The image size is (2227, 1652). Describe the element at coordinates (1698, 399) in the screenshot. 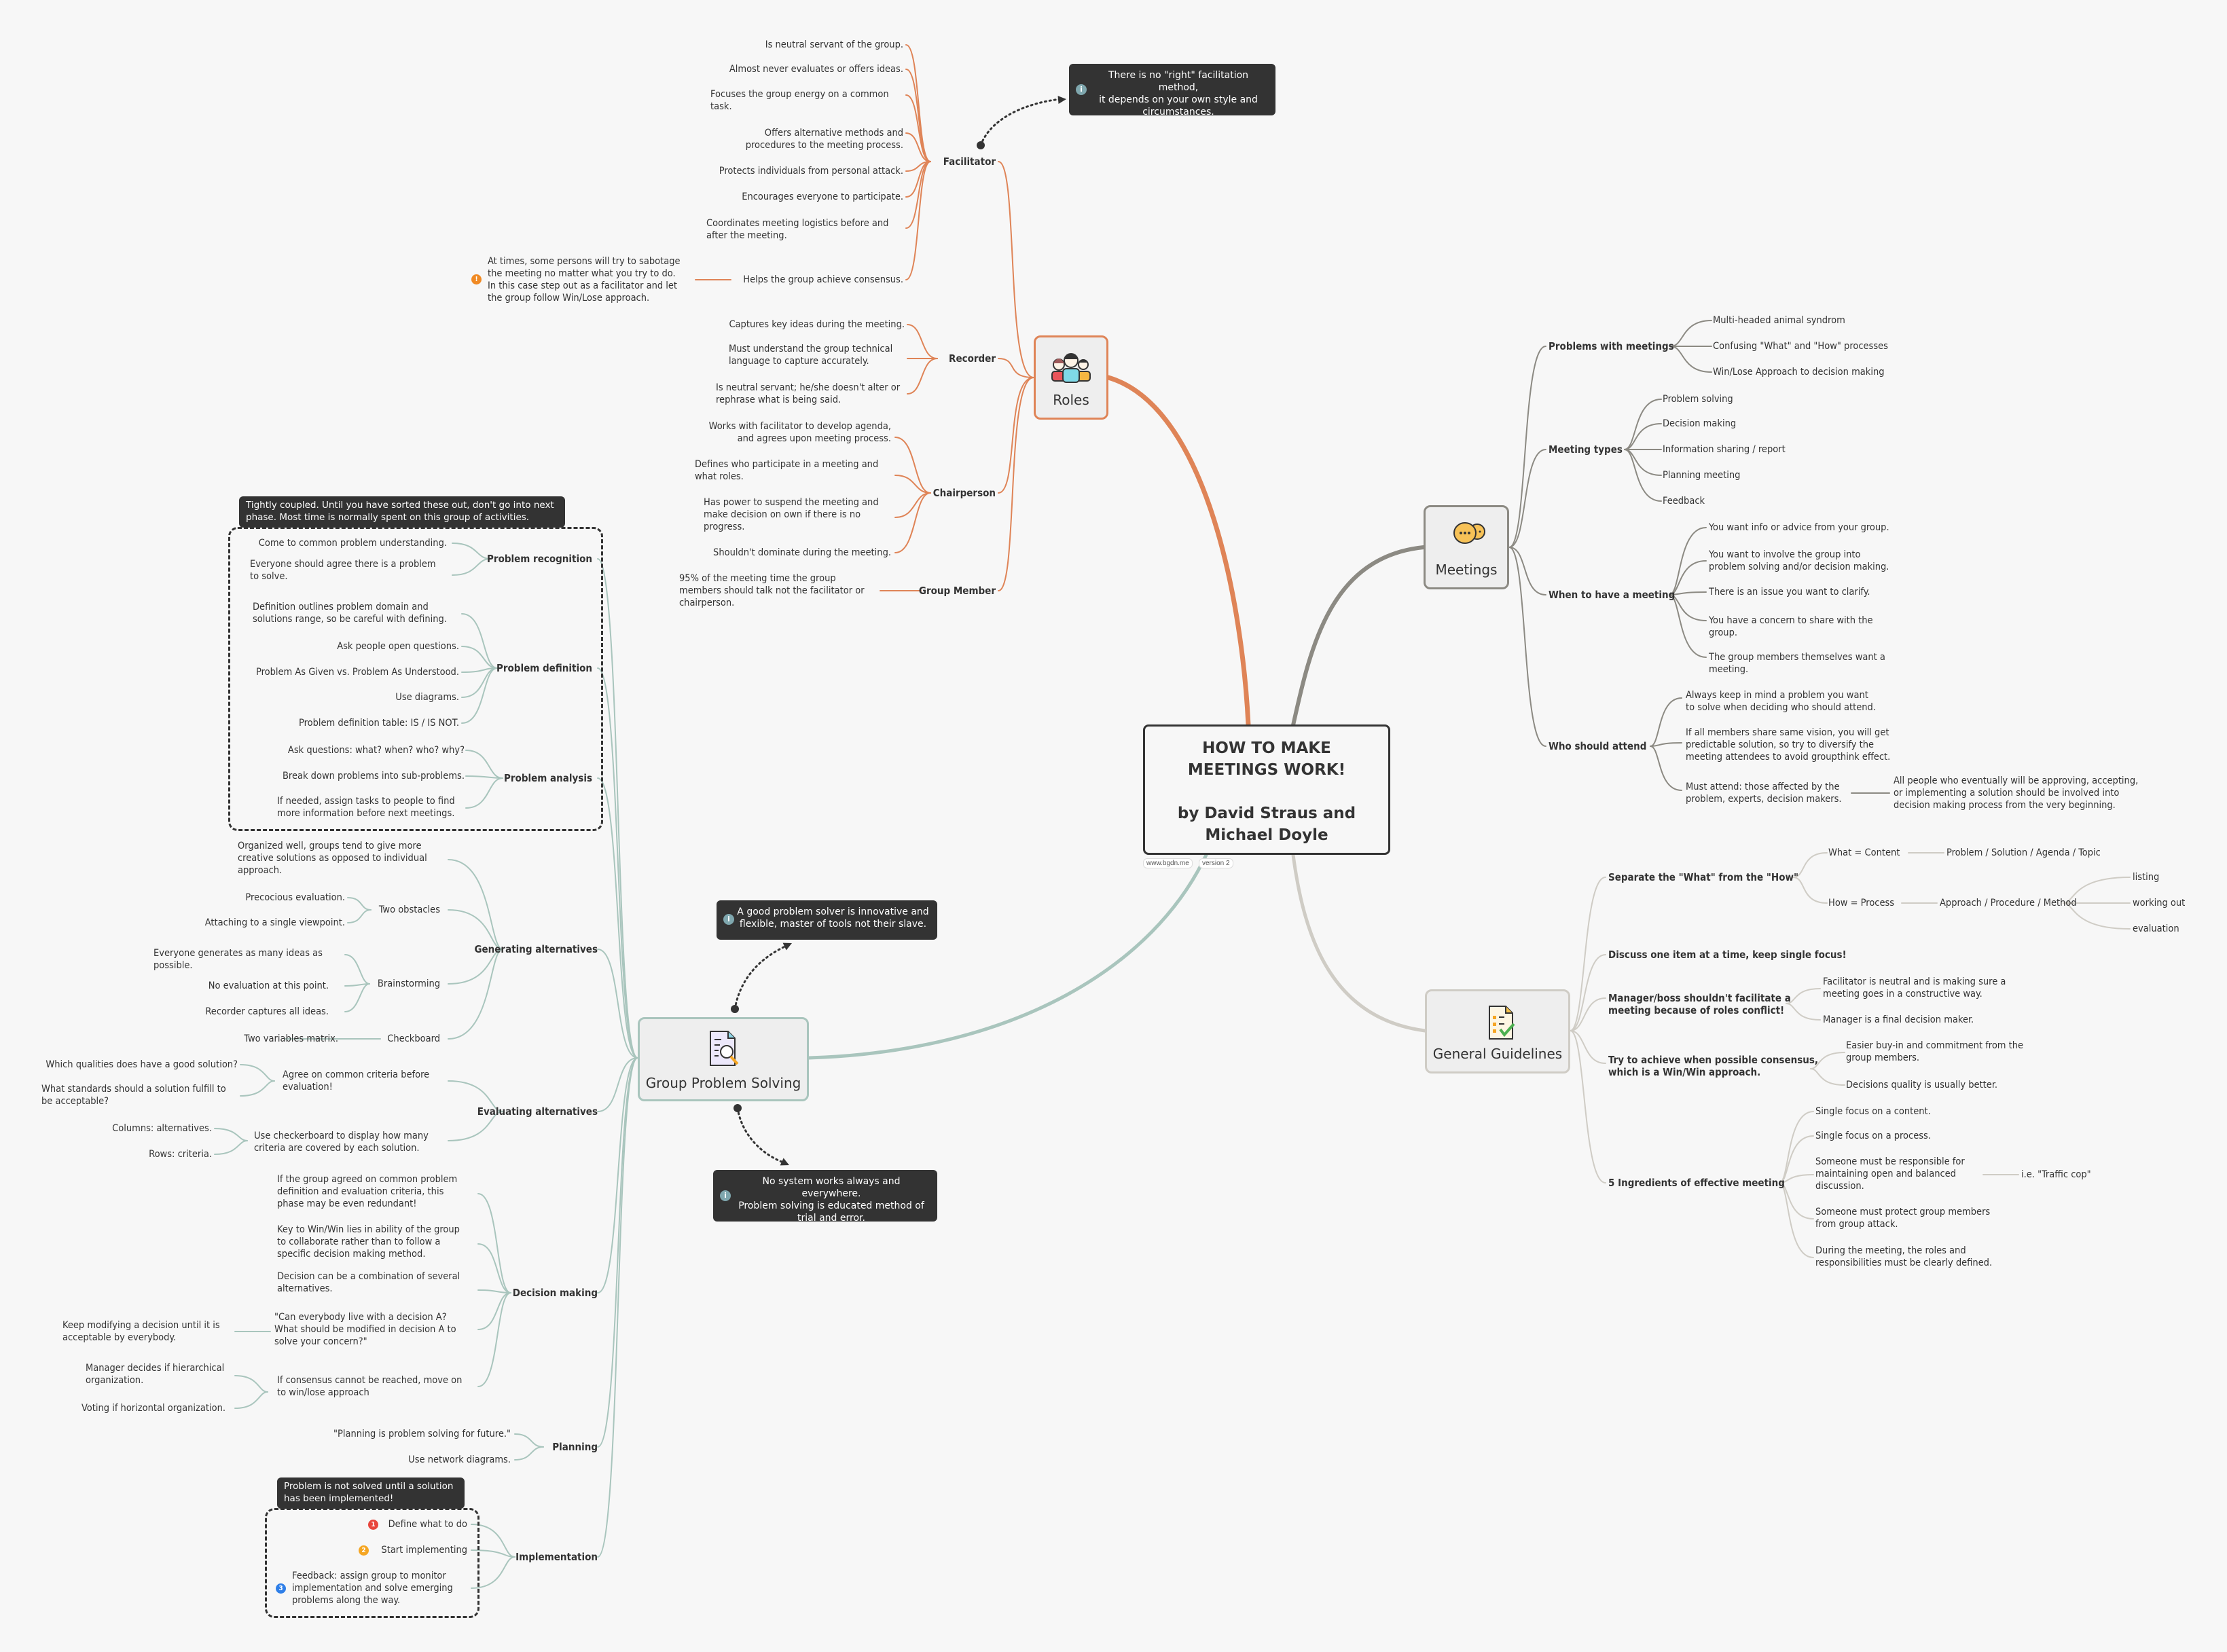

I see `meeting-type-item: Problem solving` at that location.